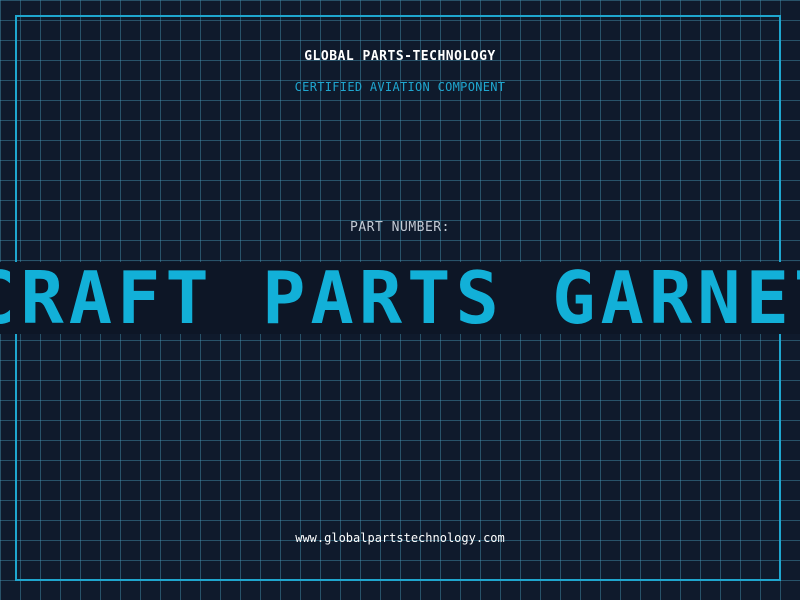  I want to click on brand-name: GLOBAL PARTS-TECHNOLOGY, so click(400, 56).